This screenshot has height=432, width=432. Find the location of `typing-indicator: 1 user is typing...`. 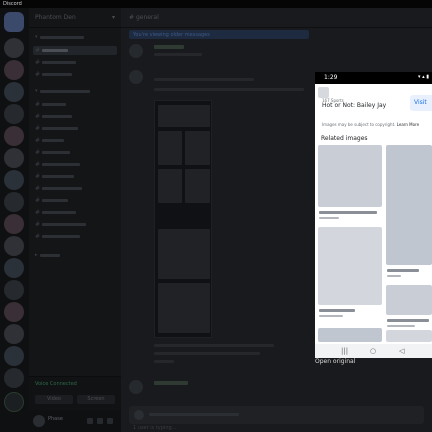

typing-indicator: 1 user is typing... is located at coordinates (155, 428).